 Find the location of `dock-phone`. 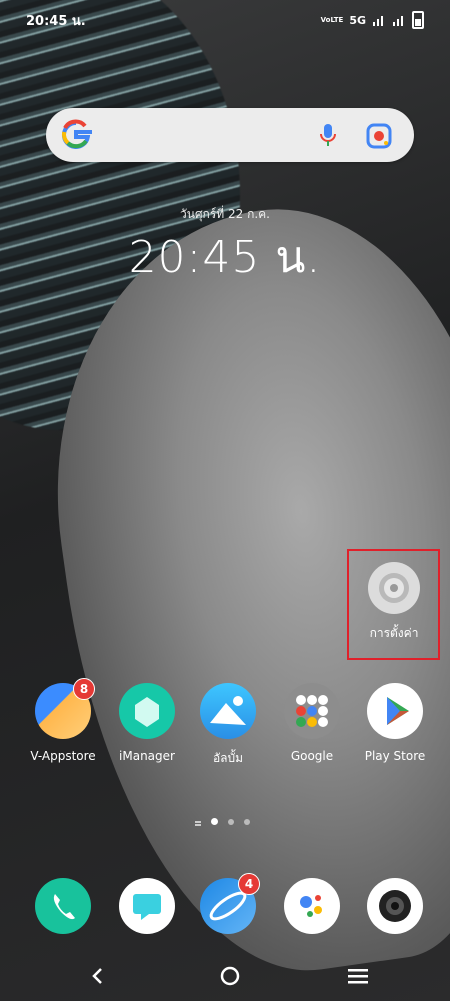

dock-phone is located at coordinates (63, 906).